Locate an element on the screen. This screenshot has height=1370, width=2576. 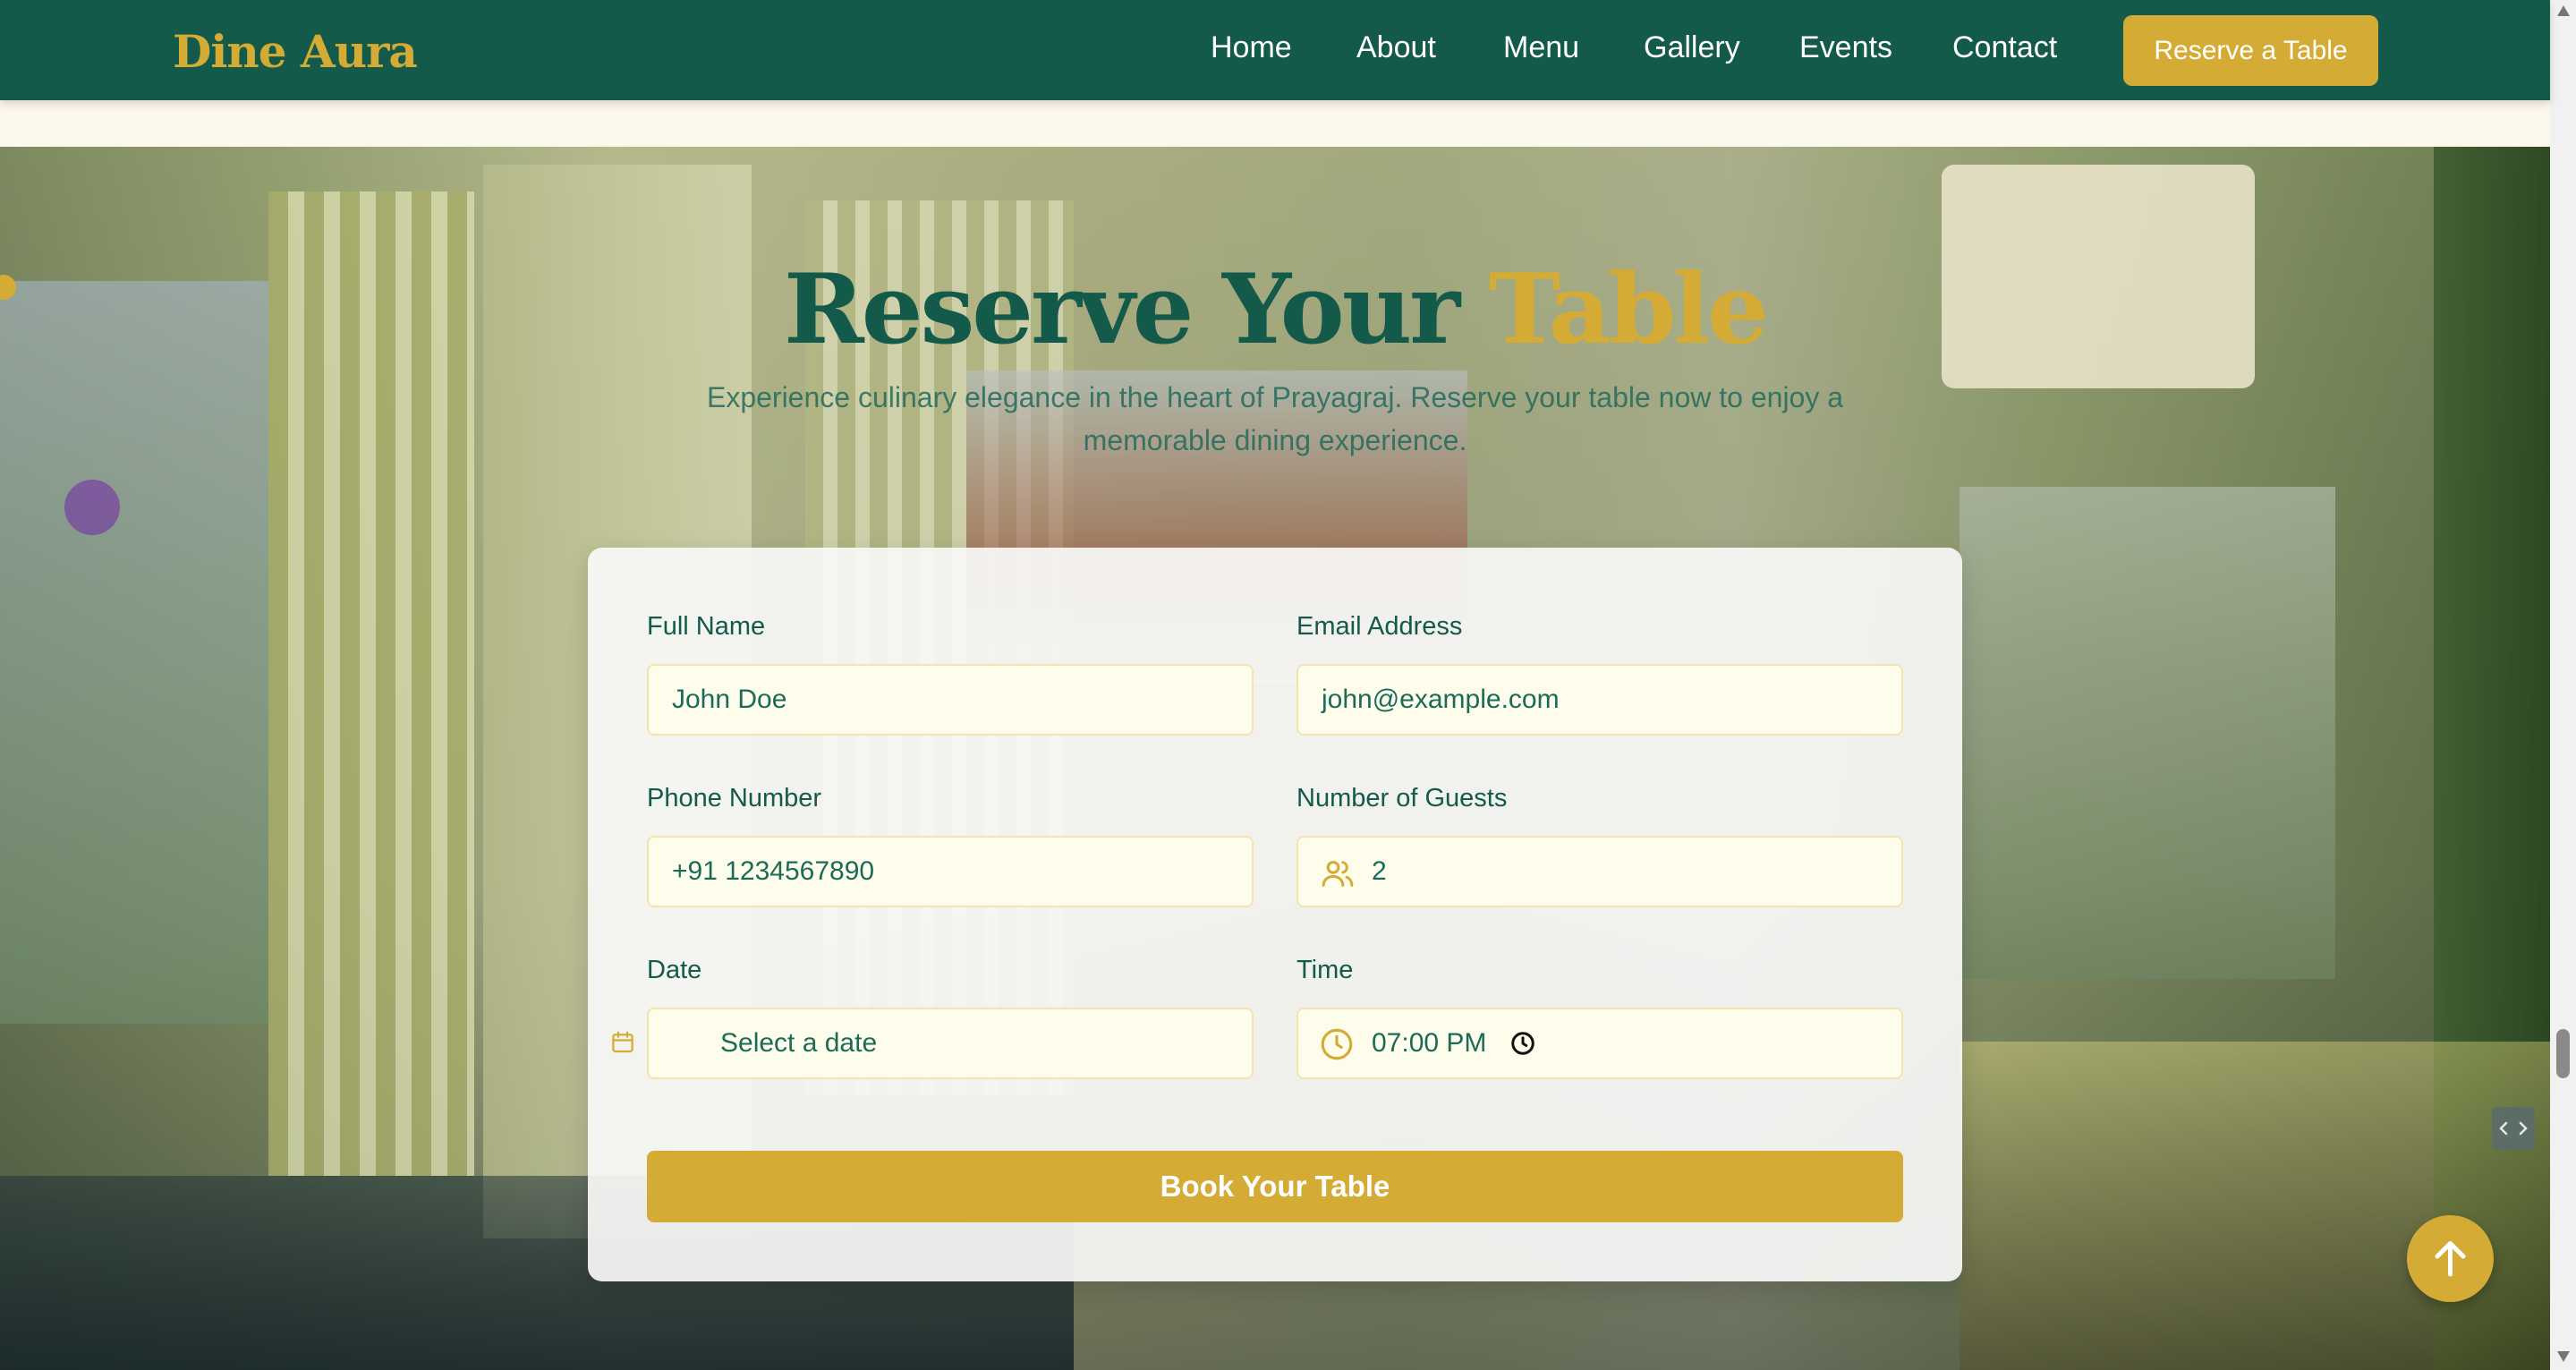
page-title: Reserve Your Table is located at coordinates (1275, 309).